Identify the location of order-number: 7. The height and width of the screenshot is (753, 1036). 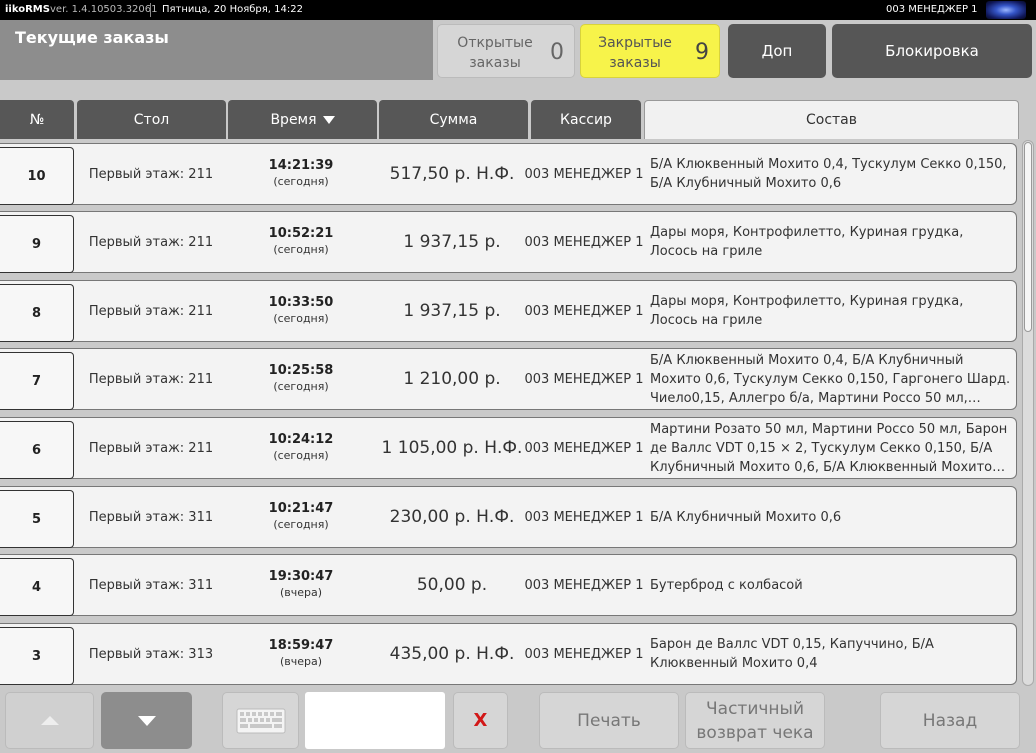
(37, 381).